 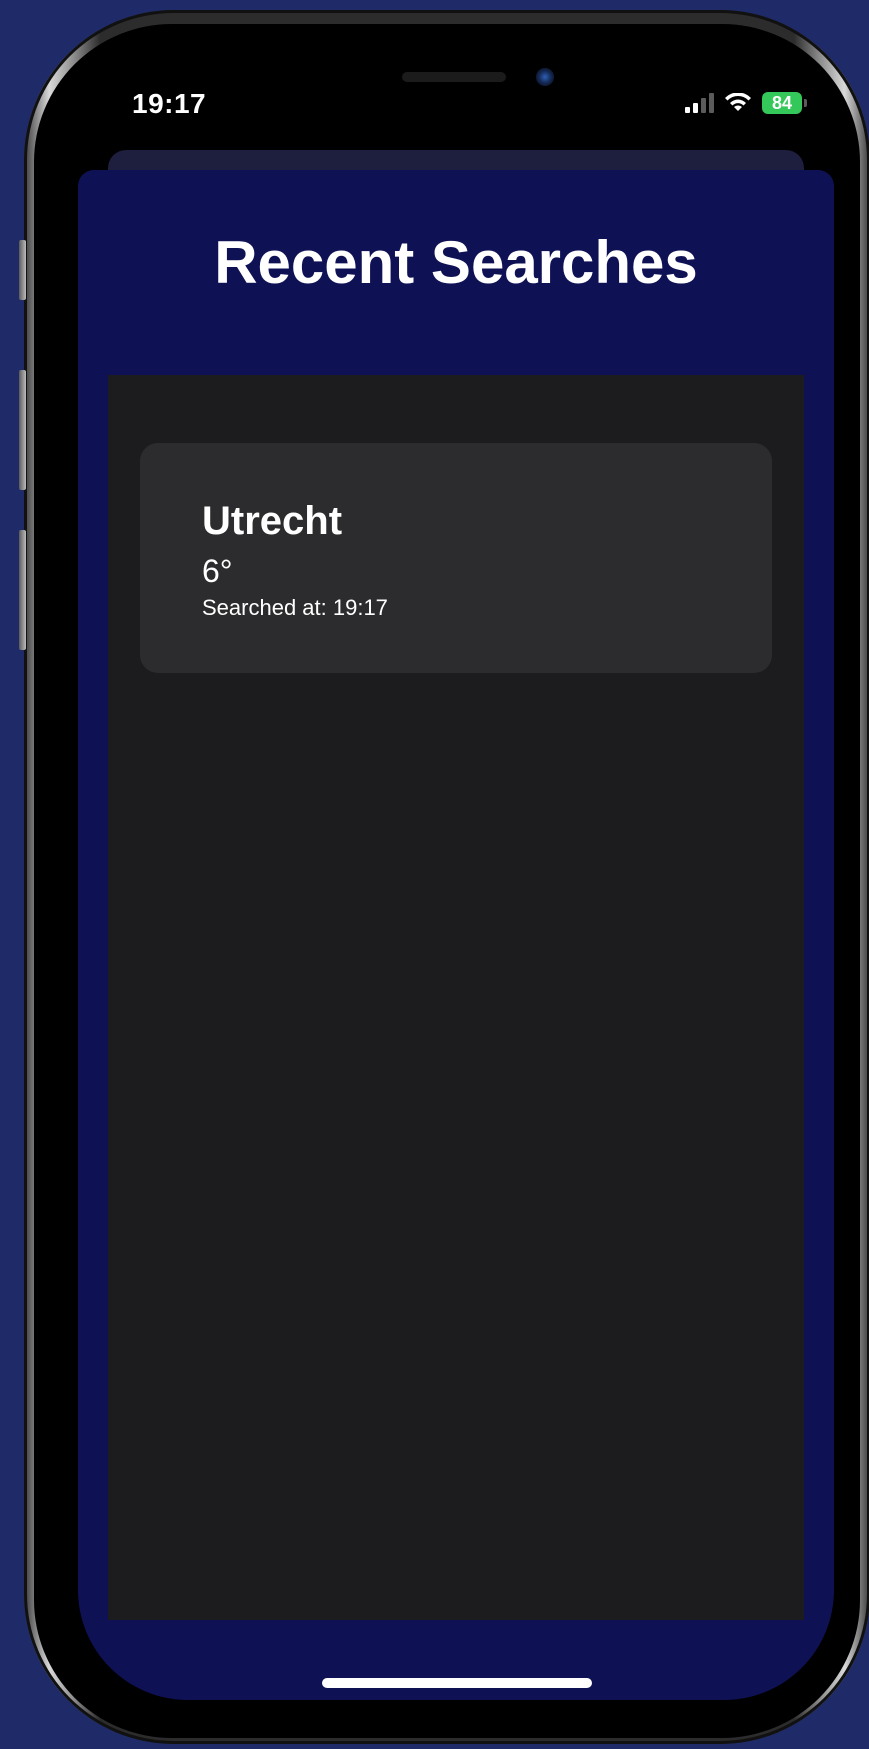 What do you see at coordinates (454, 77) in the screenshot?
I see `earpiece-speaker` at bounding box center [454, 77].